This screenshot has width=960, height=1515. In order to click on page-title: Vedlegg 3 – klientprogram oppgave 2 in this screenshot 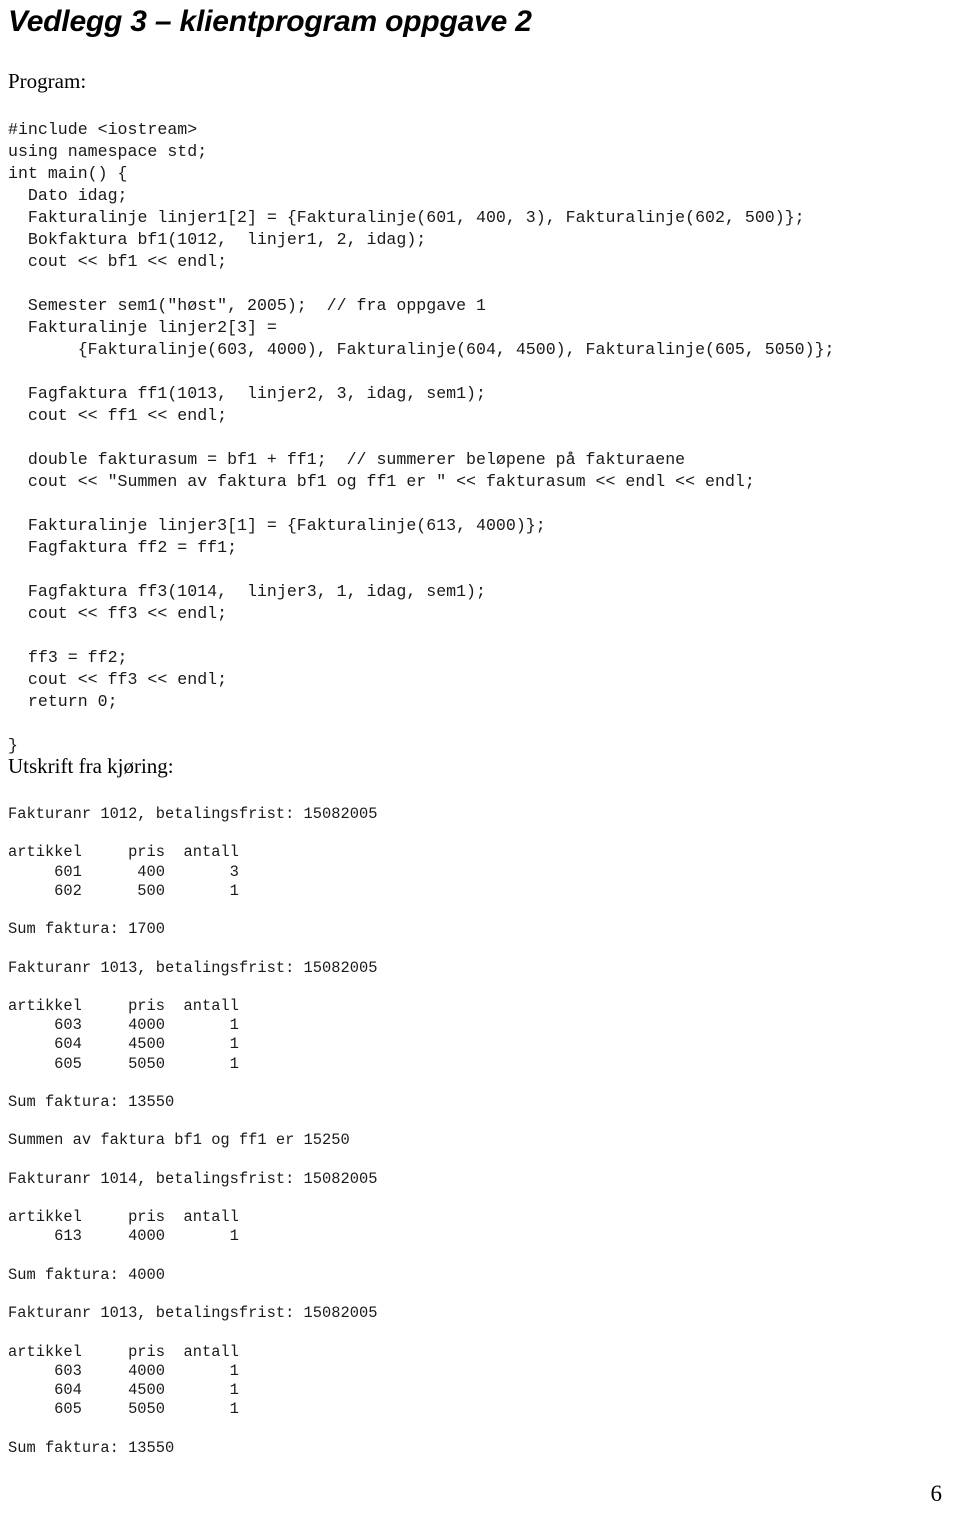, I will do `click(270, 21)`.